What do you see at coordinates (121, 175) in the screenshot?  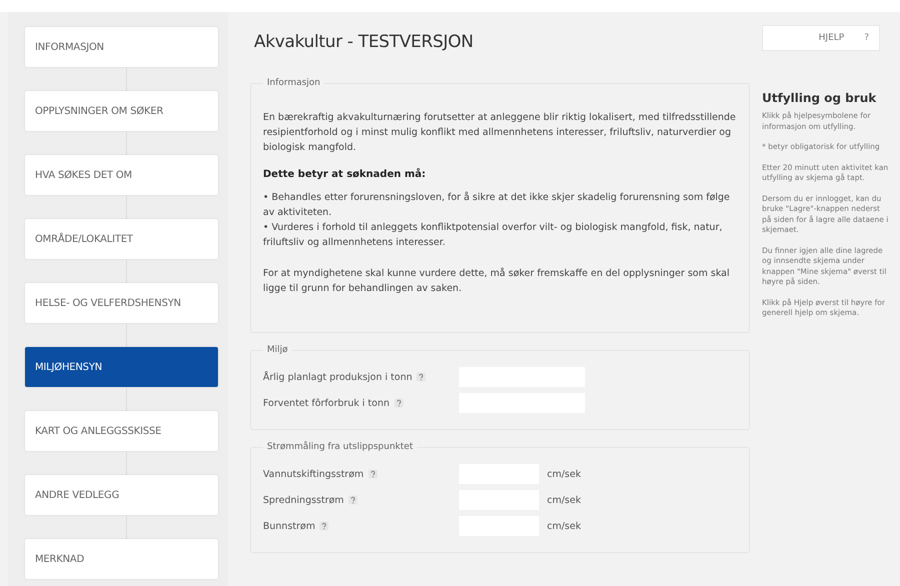 I see `nav-item: HVA SØKES DET OM` at bounding box center [121, 175].